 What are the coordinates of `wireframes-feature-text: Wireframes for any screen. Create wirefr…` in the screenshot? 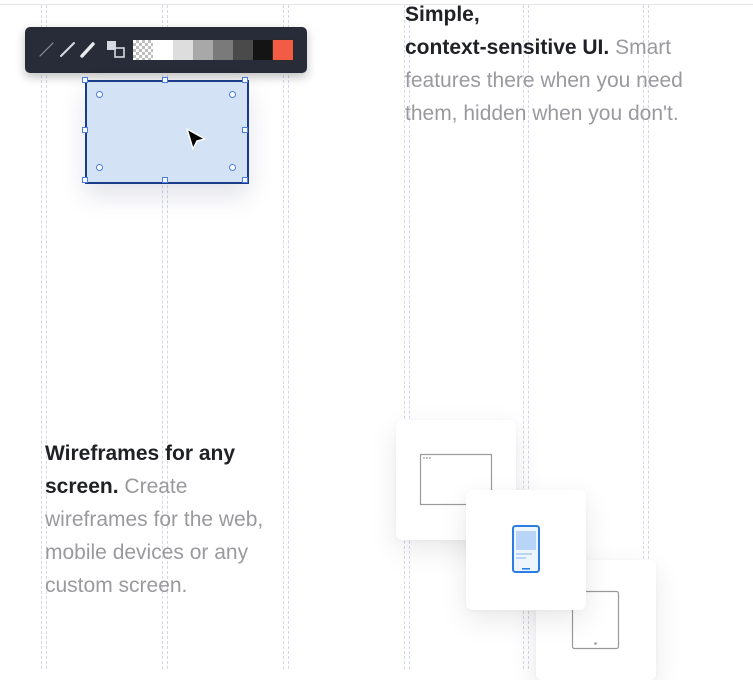 It's located at (167, 519).